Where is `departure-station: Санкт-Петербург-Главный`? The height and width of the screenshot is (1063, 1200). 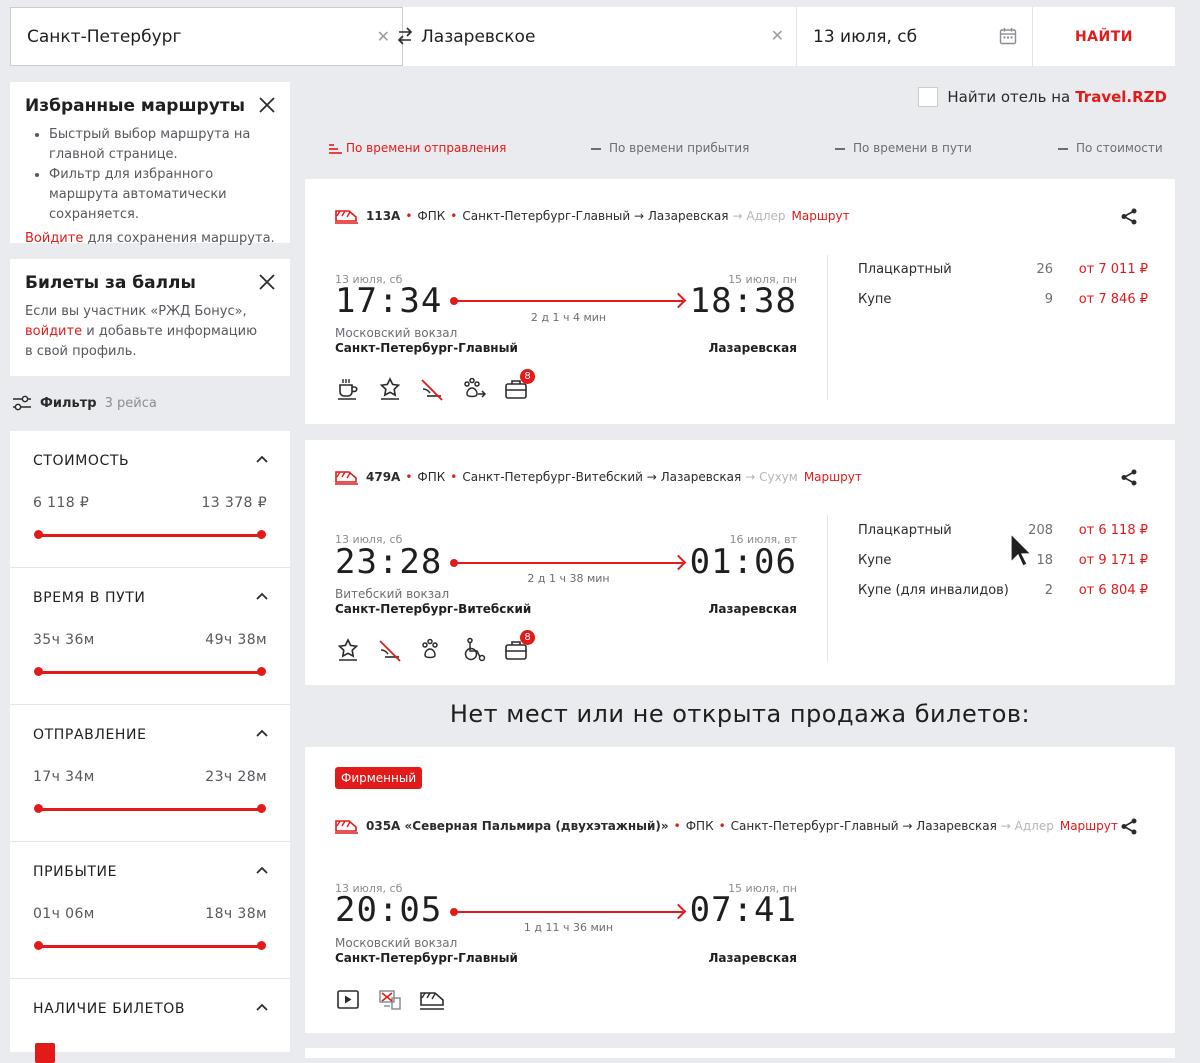
departure-station: Санкт-Петербург-Главный is located at coordinates (426, 348).